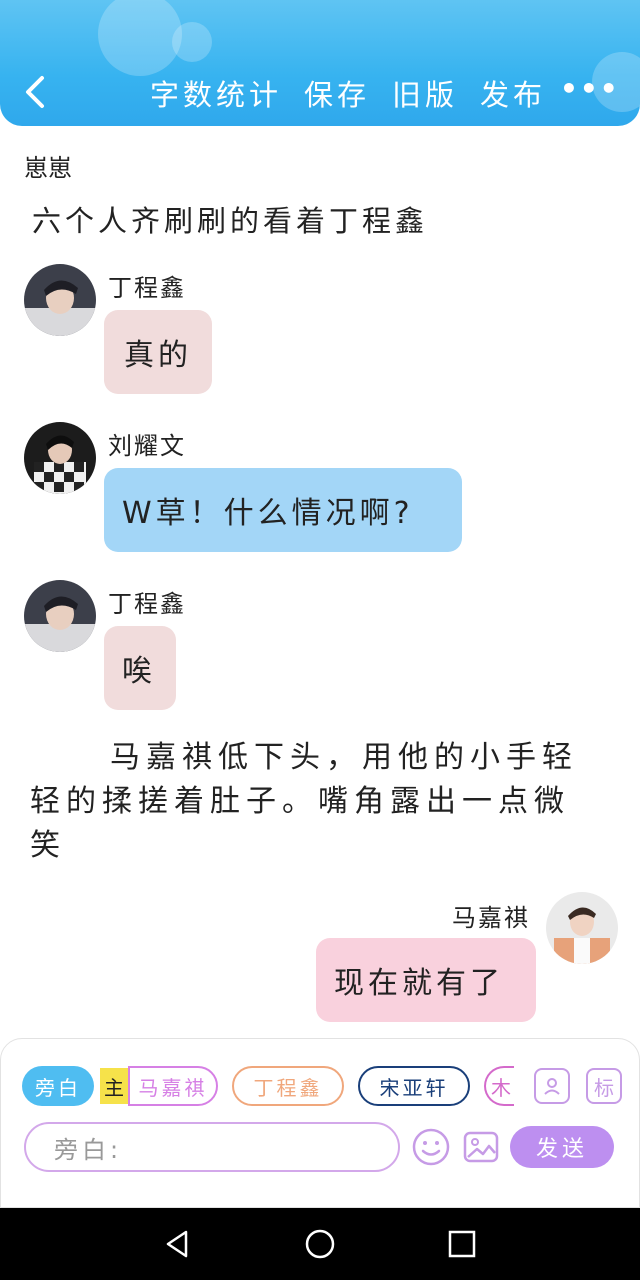 This screenshot has width=640, height=1280. What do you see at coordinates (304, 801) in the screenshot?
I see `narration-paragraph: 马嘉祺低下头，用他的小手轻轻的揉搓着肚子。嘴角露出一点微笑` at bounding box center [304, 801].